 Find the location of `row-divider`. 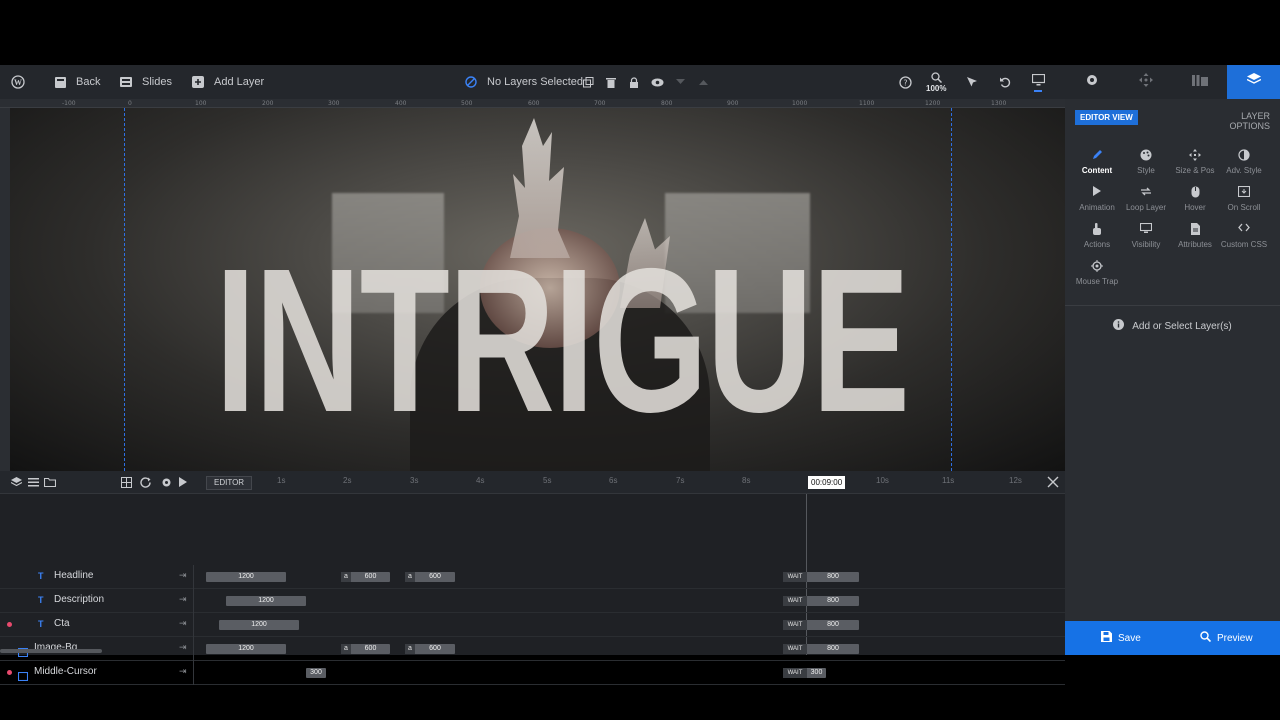

row-divider is located at coordinates (193, 577).